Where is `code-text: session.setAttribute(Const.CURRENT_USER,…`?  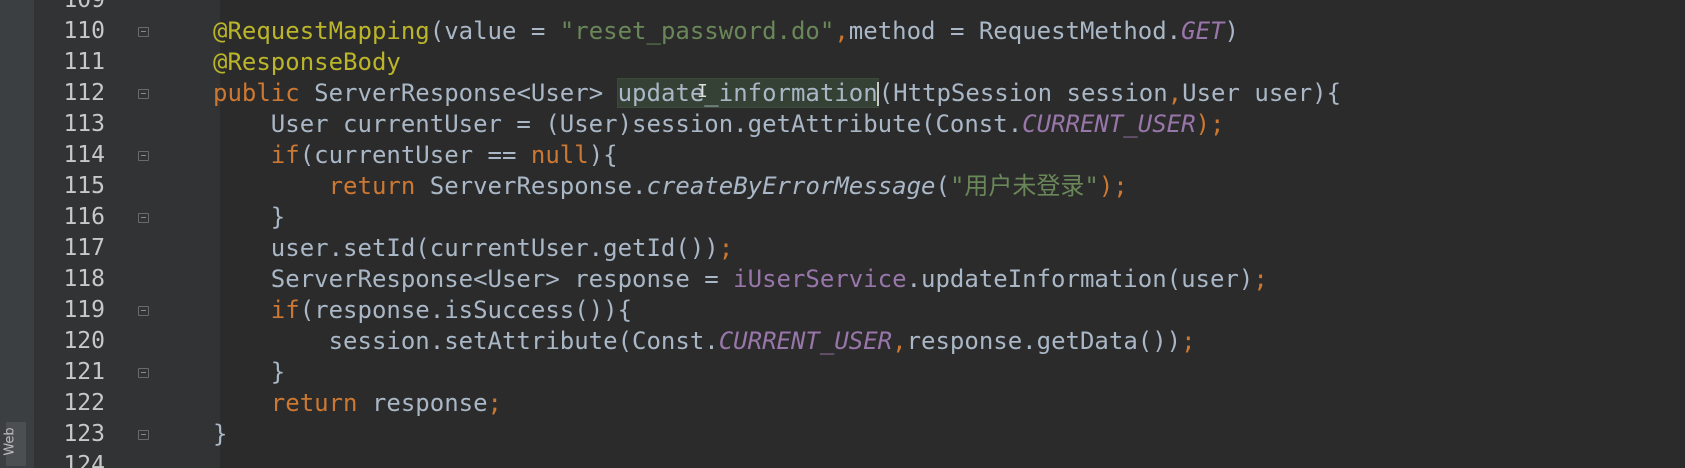 code-text: session.setAttribute(Const.CURRENT_USER,… is located at coordinates (704, 341).